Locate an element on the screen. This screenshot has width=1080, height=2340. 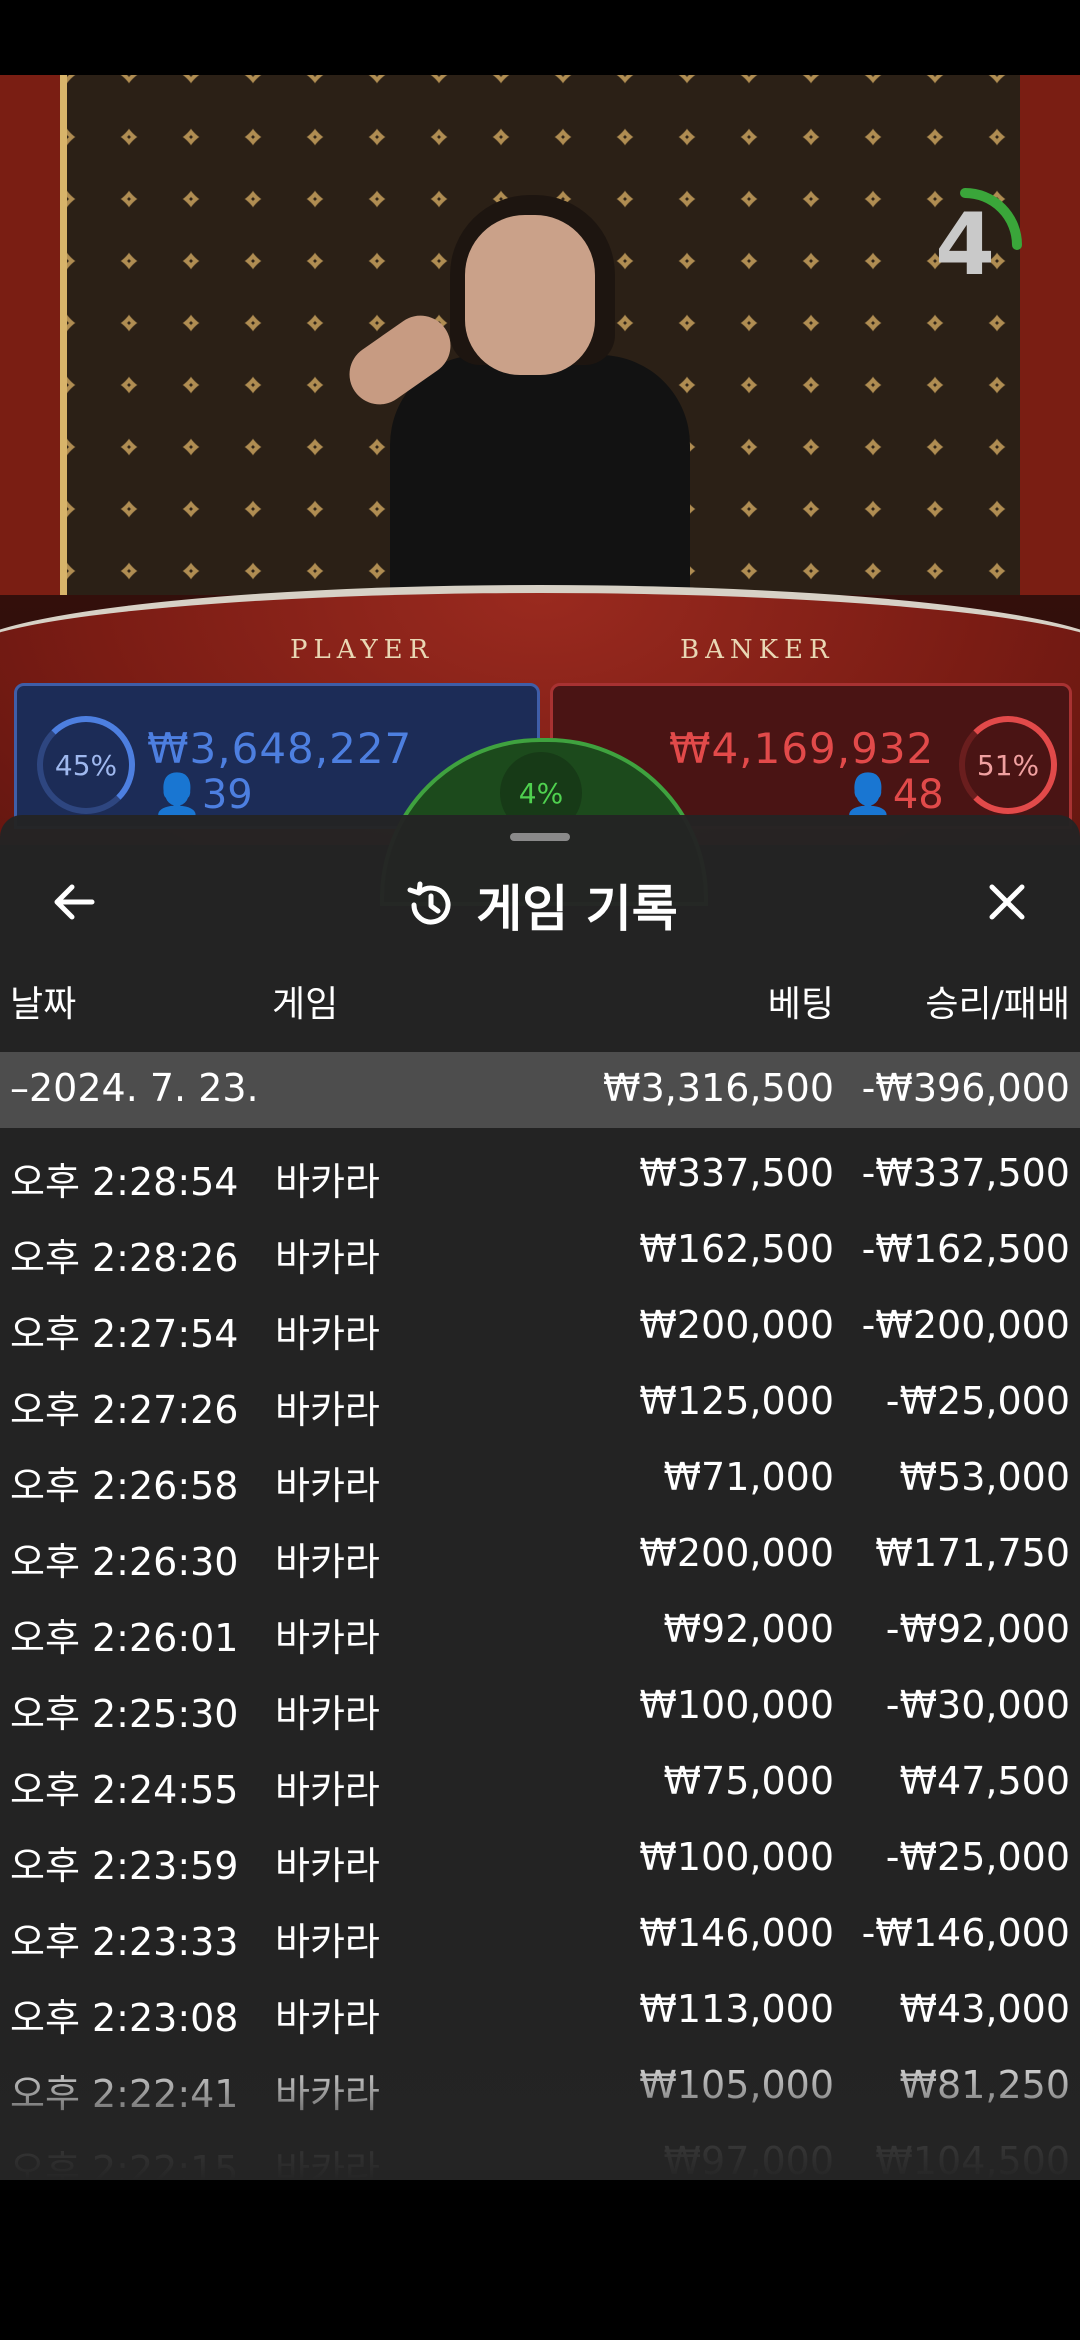
row-result: ₩81,250 is located at coordinates (984, 2085).